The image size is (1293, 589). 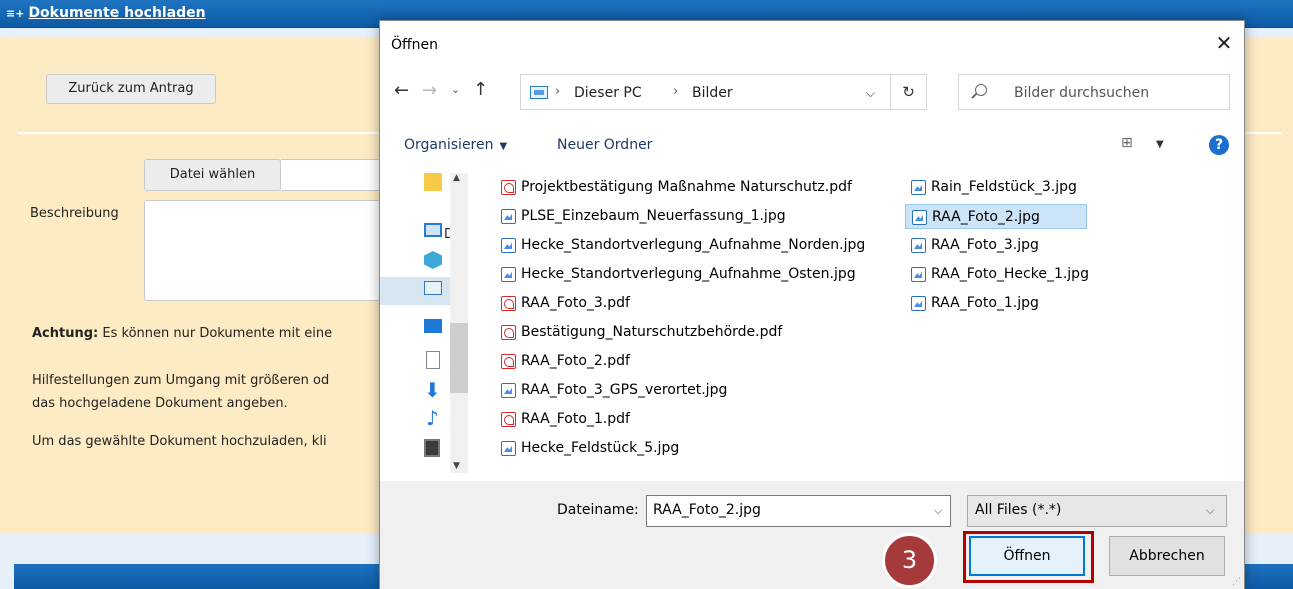 I want to click on image-file-item: RAA_Foto_1.jpg, so click(x=972, y=303).